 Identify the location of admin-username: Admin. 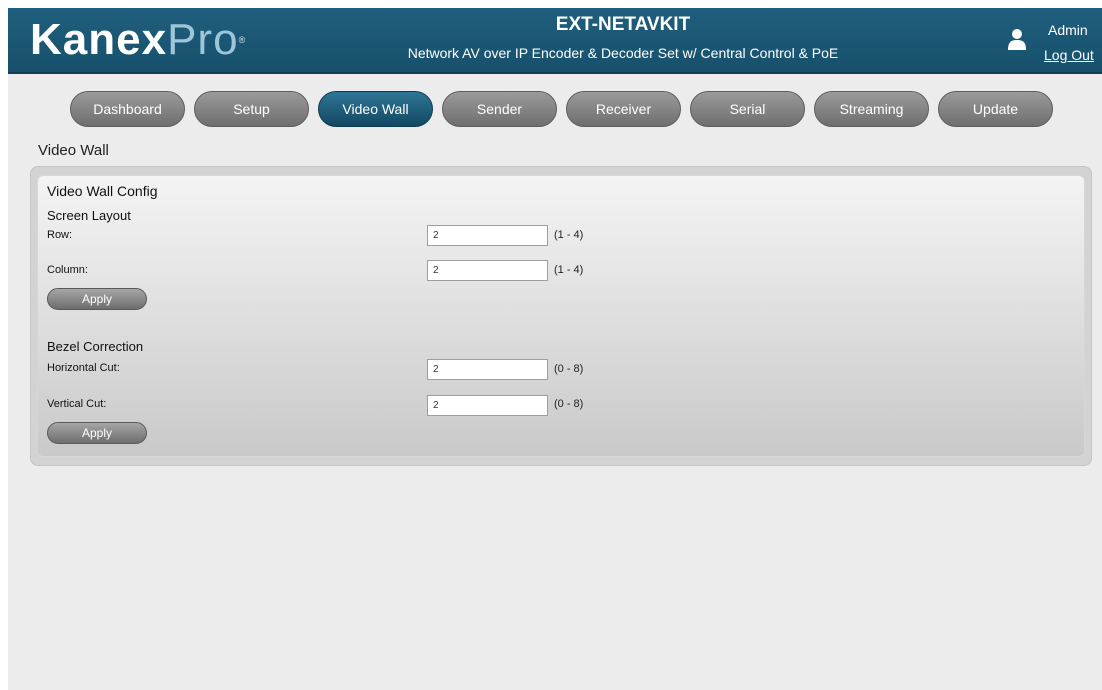
(1068, 30).